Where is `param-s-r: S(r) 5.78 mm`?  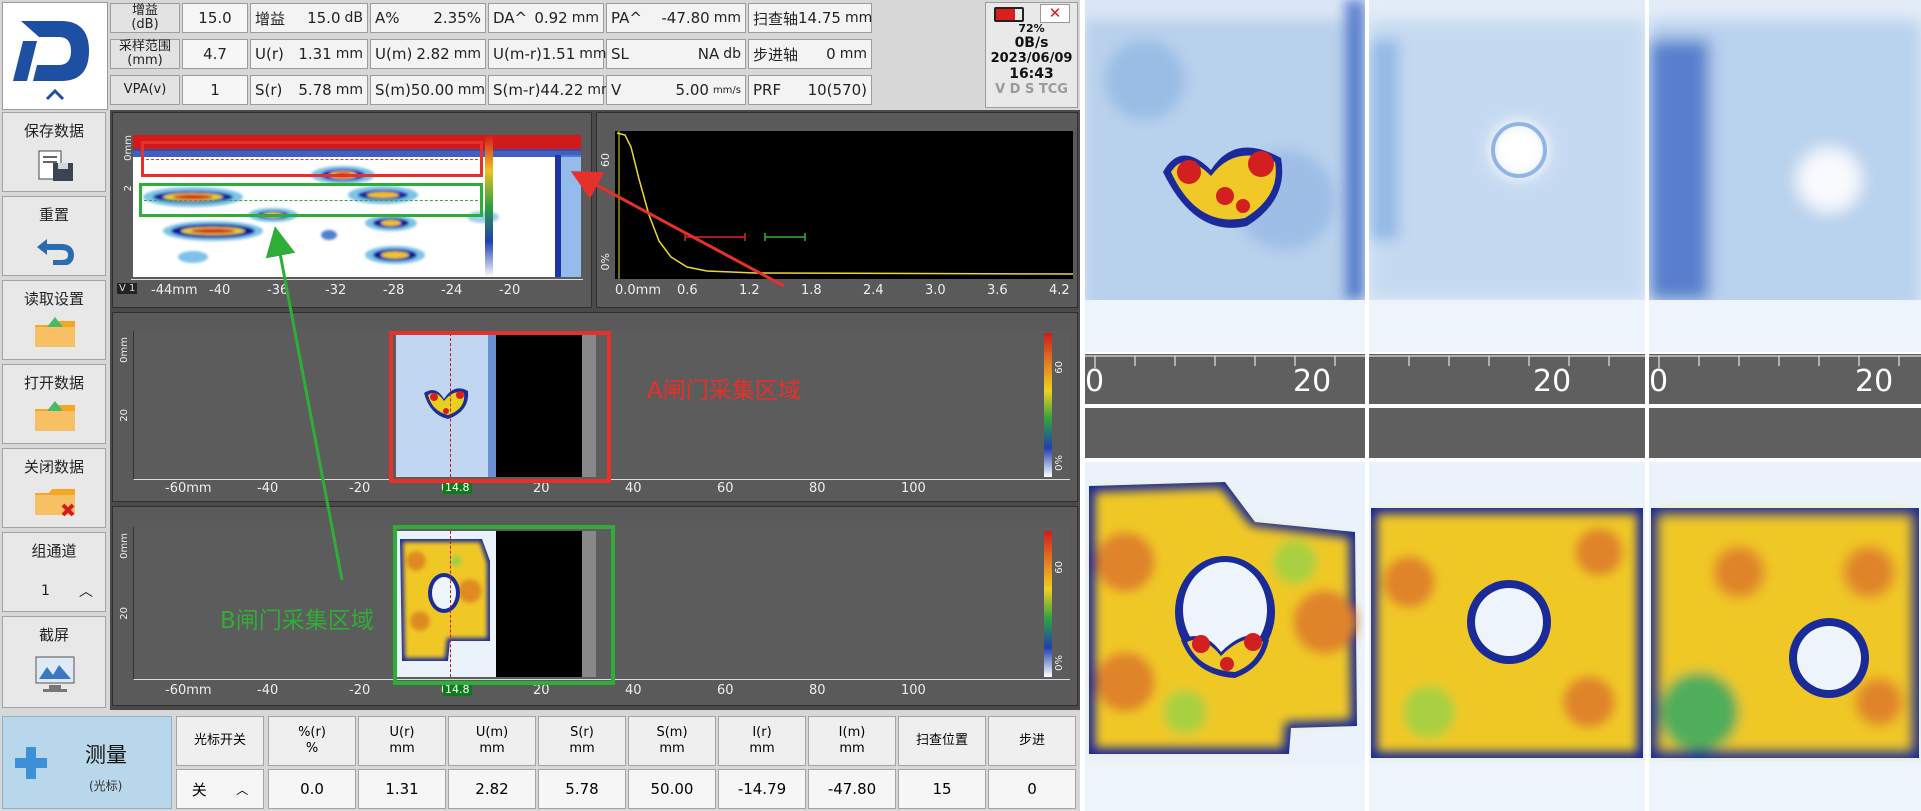 param-s-r: S(r) 5.78 mm is located at coordinates (309, 90).